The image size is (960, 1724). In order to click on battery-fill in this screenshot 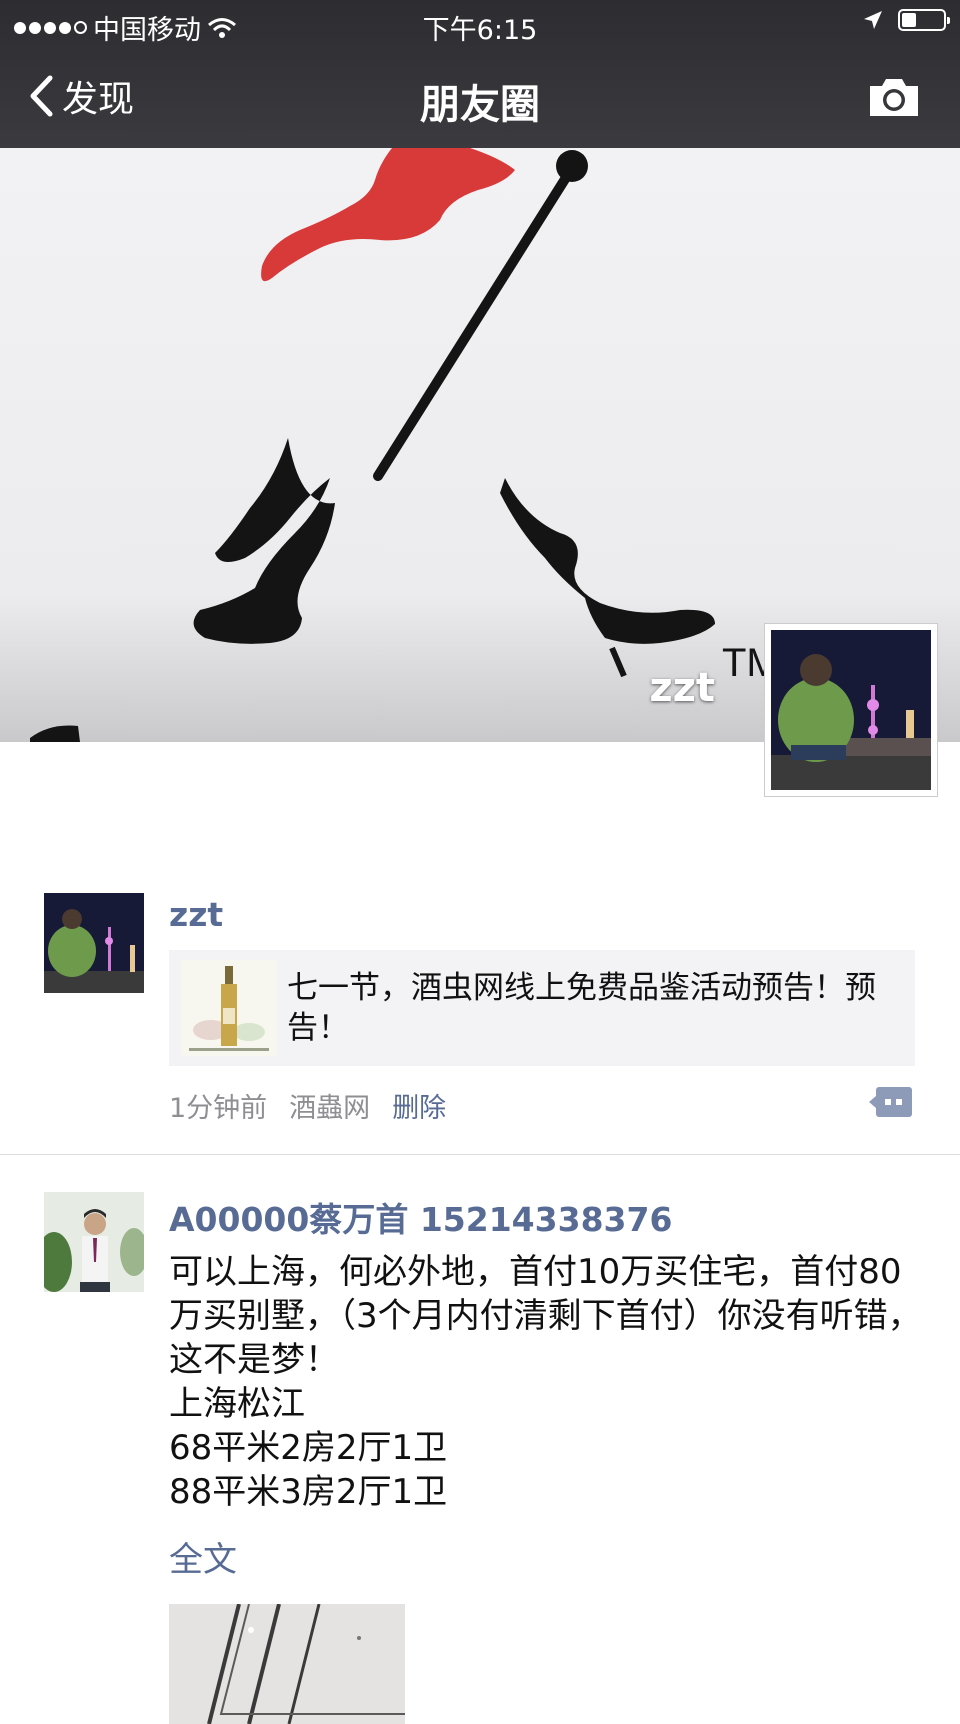, I will do `click(909, 20)`.